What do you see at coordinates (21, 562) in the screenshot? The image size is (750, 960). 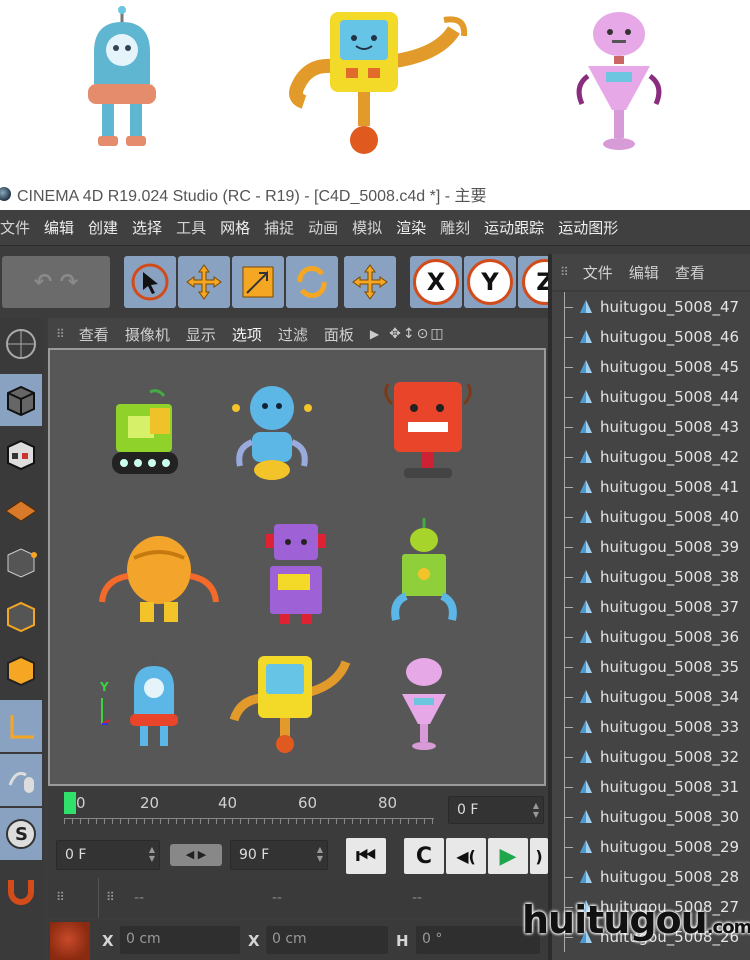 I see `points-mode-button` at bounding box center [21, 562].